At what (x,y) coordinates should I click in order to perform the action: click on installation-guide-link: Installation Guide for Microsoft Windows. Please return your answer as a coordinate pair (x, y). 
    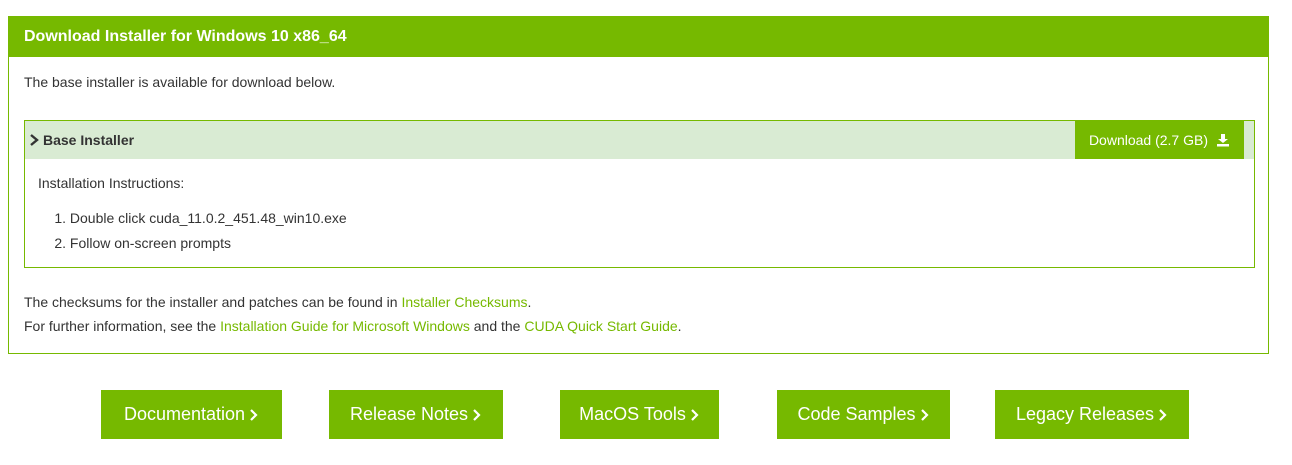
    Looking at the image, I should click on (345, 326).